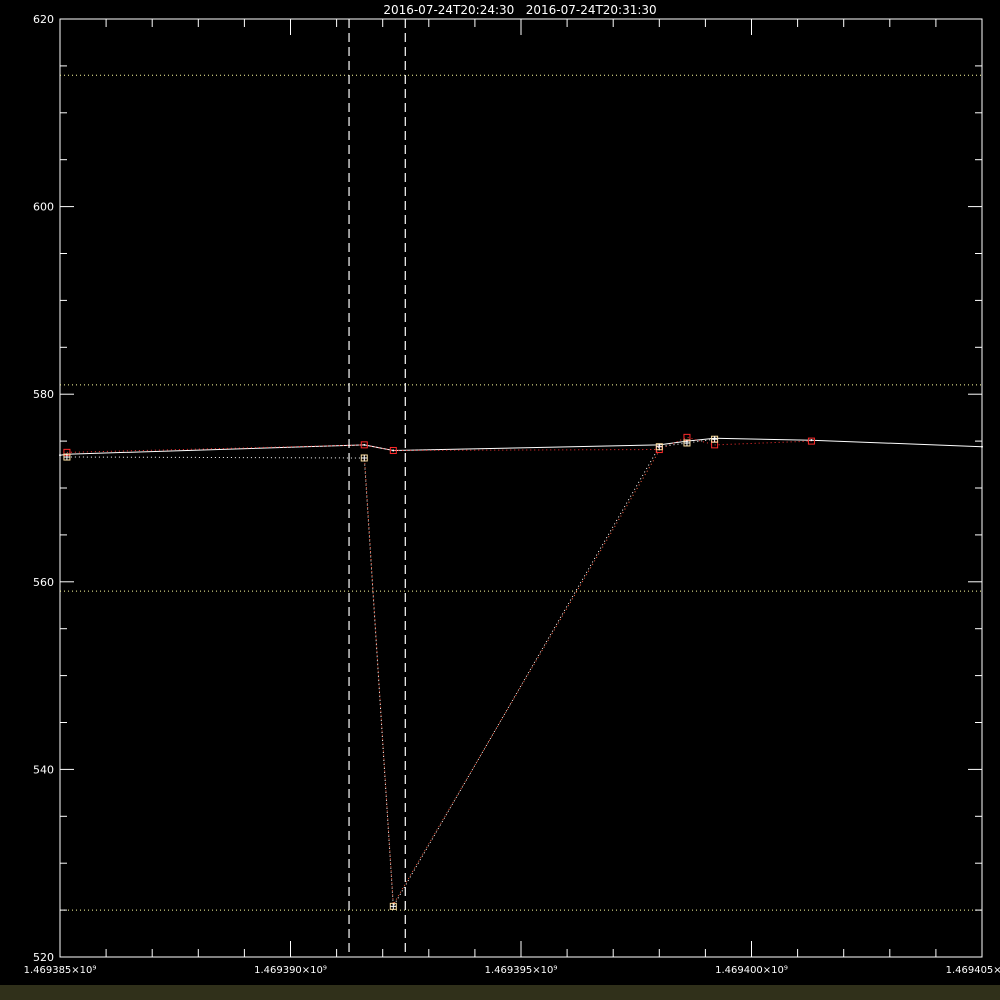 This screenshot has width=1000, height=1000. I want to click on x-tick-label: 1.469400×10⁹, so click(751, 970).